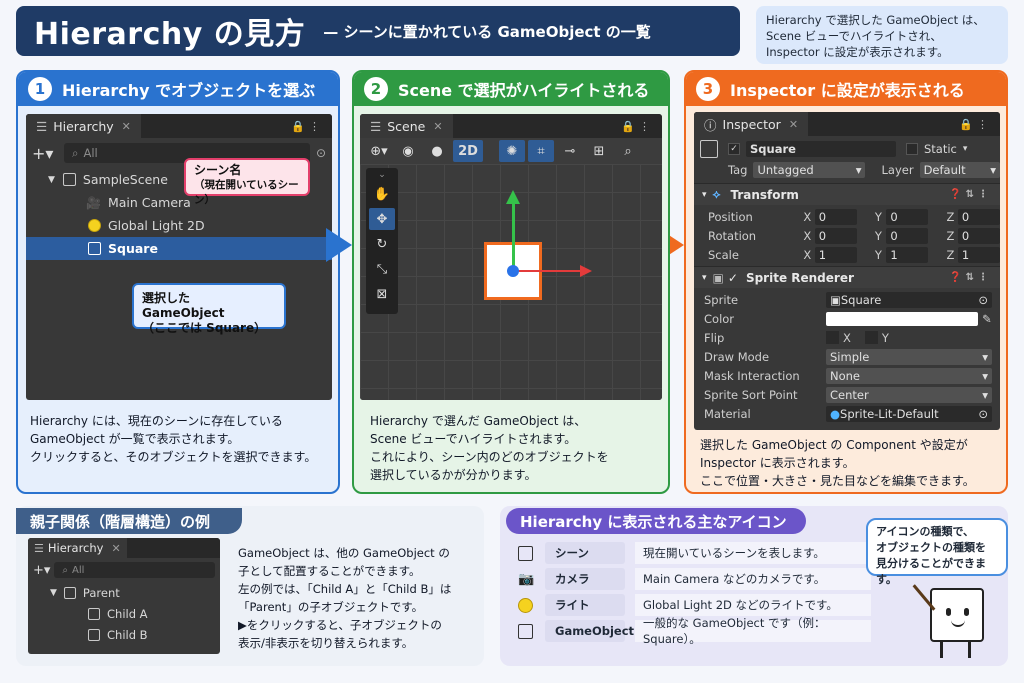 This screenshot has width=1024, height=683. Describe the element at coordinates (179, 248) in the screenshot. I see `hierarchy-item-square-selected: Square` at that location.